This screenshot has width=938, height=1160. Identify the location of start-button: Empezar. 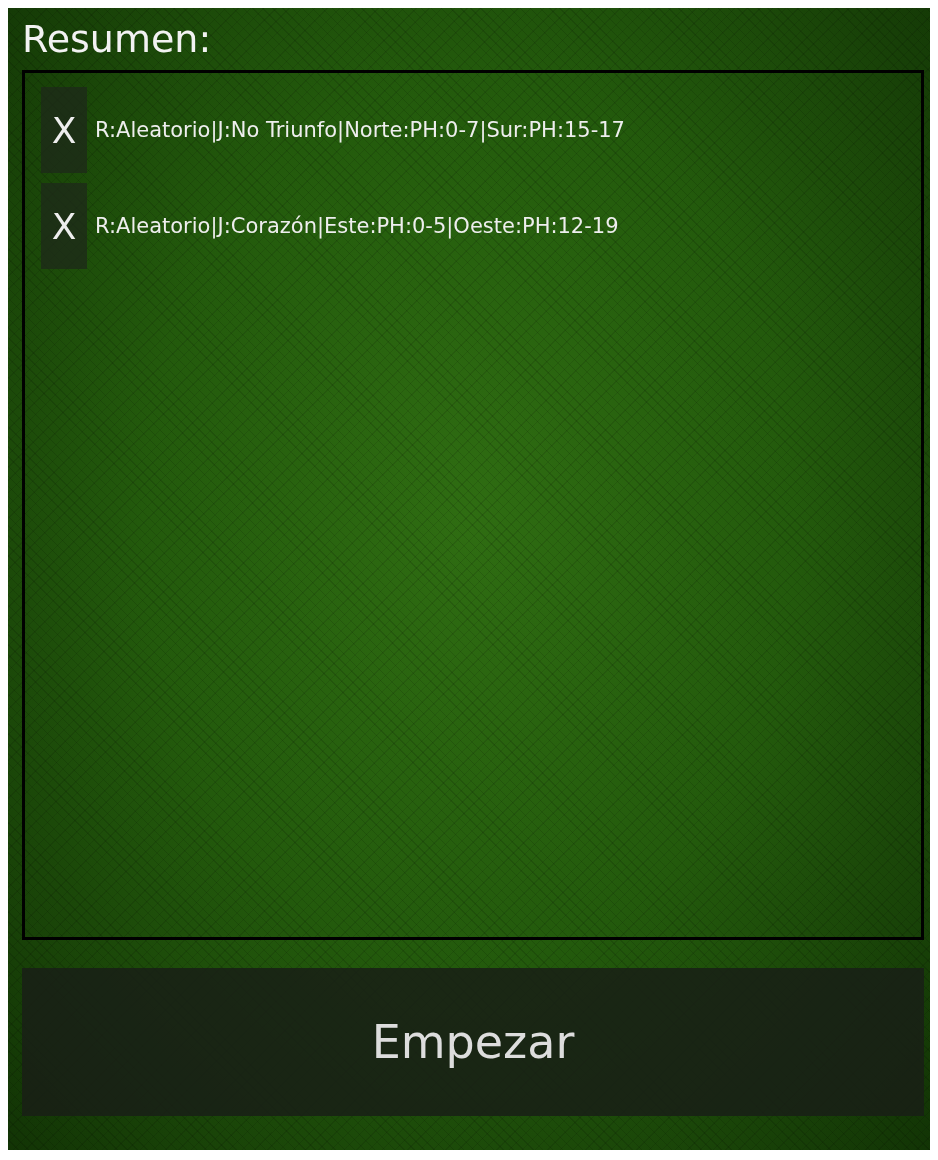
(473, 1042).